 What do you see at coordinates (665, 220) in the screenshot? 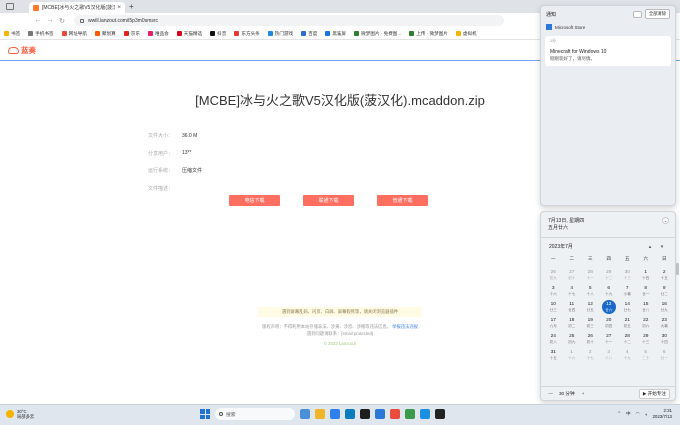
I see `collapse-chevron-icon: ⌄` at bounding box center [665, 220].